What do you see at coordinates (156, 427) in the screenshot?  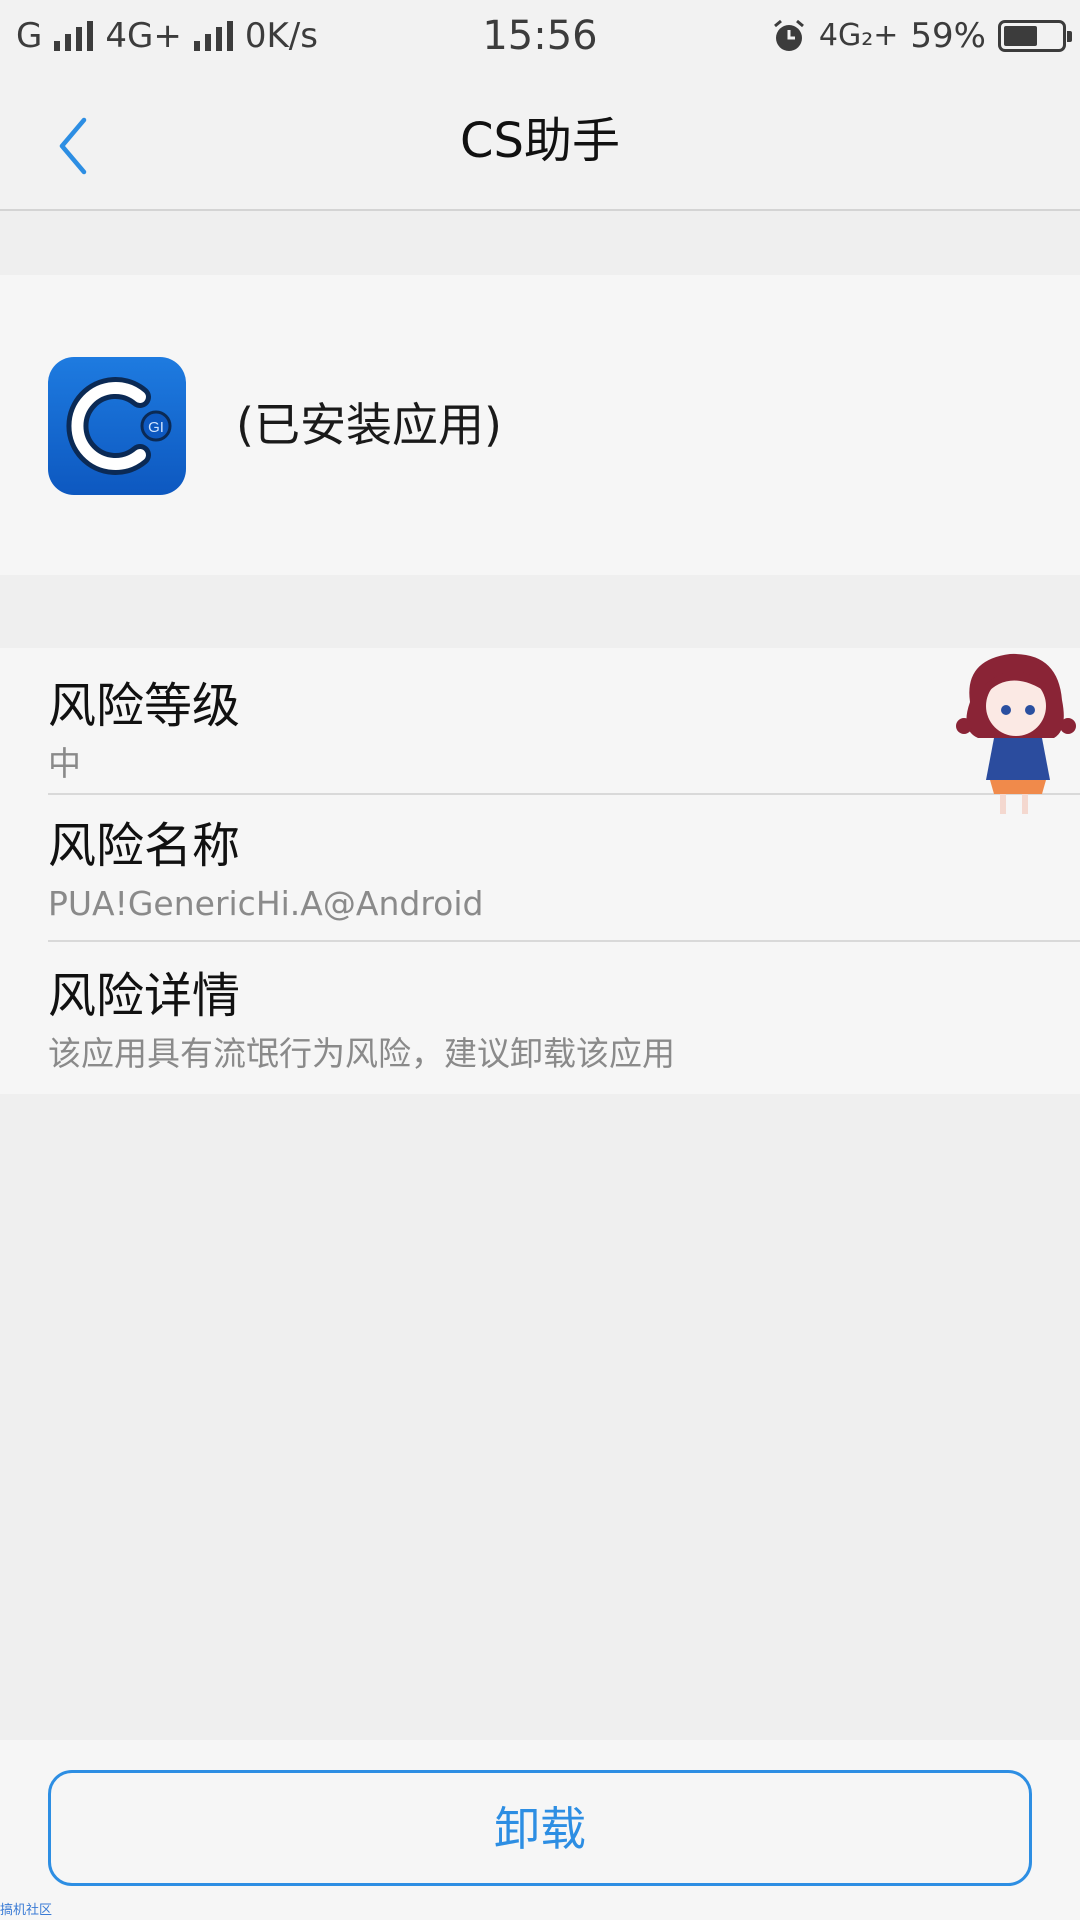 I see `app-icon-badge: GI` at bounding box center [156, 427].